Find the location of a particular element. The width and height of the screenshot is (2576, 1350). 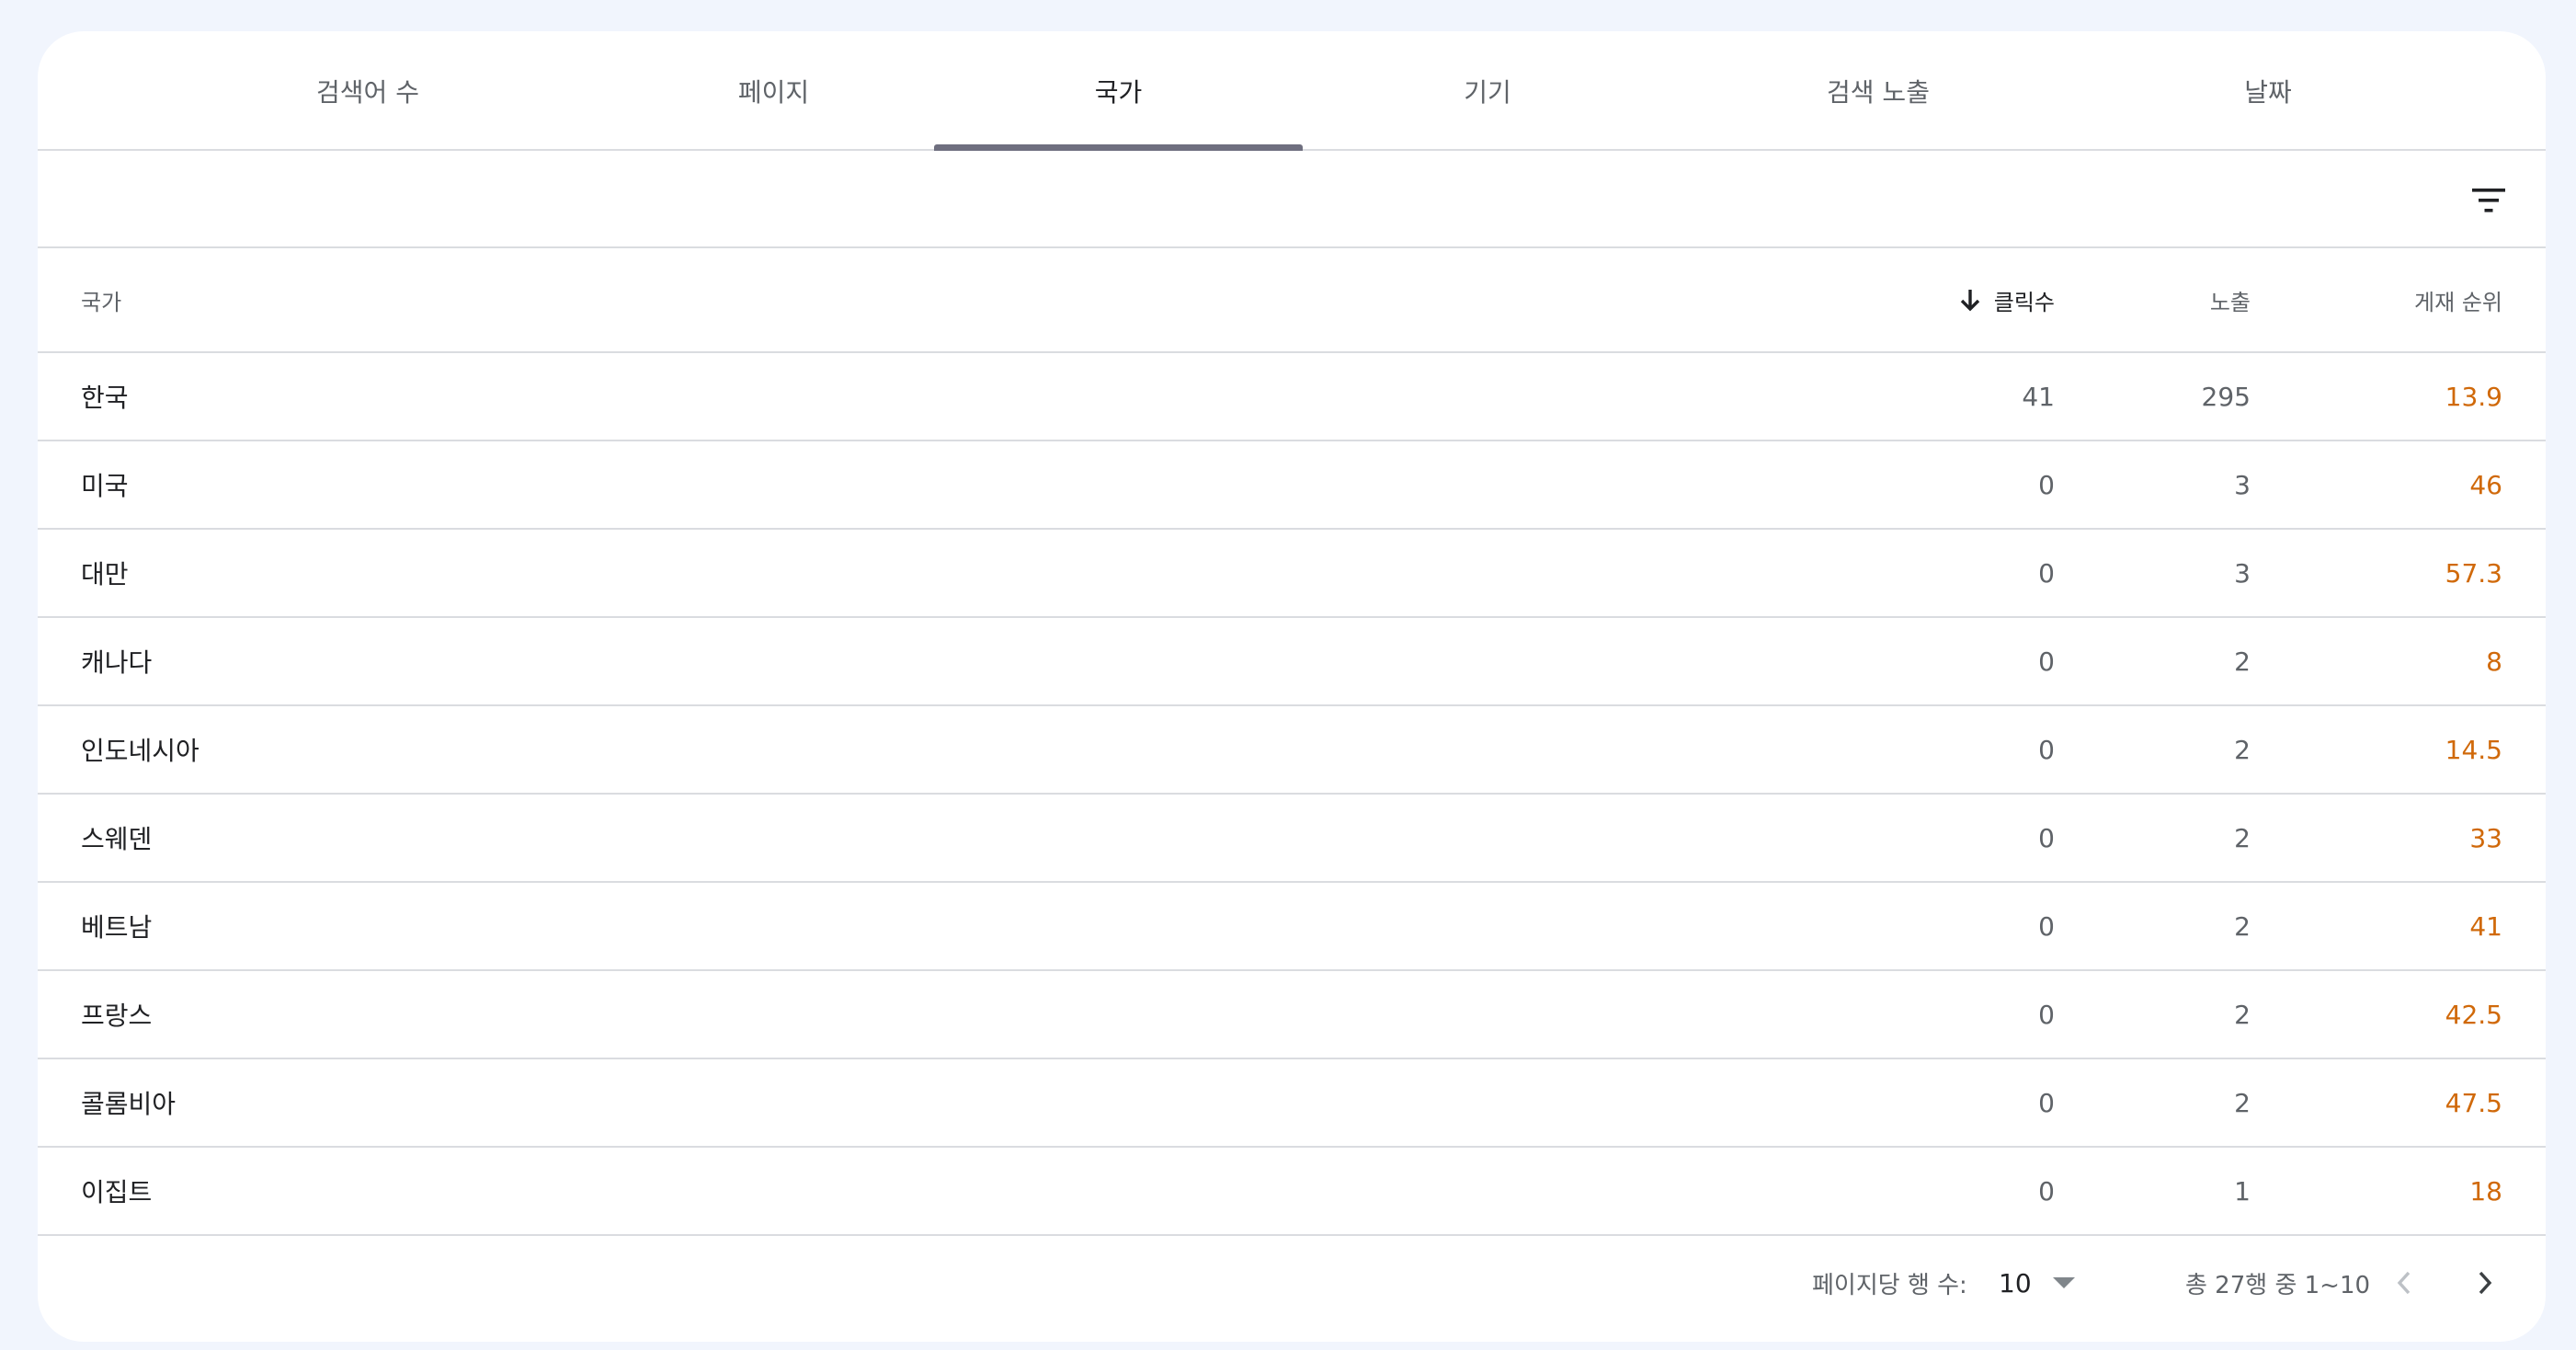

column-header-position: 게재 순위 is located at coordinates (2458, 299).